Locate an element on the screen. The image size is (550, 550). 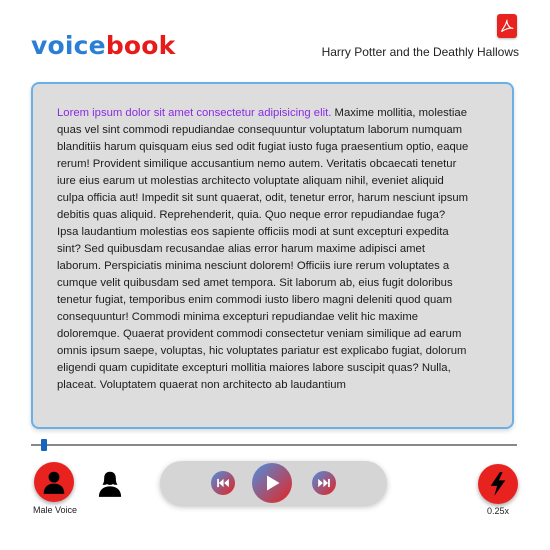
play-button is located at coordinates (272, 483).